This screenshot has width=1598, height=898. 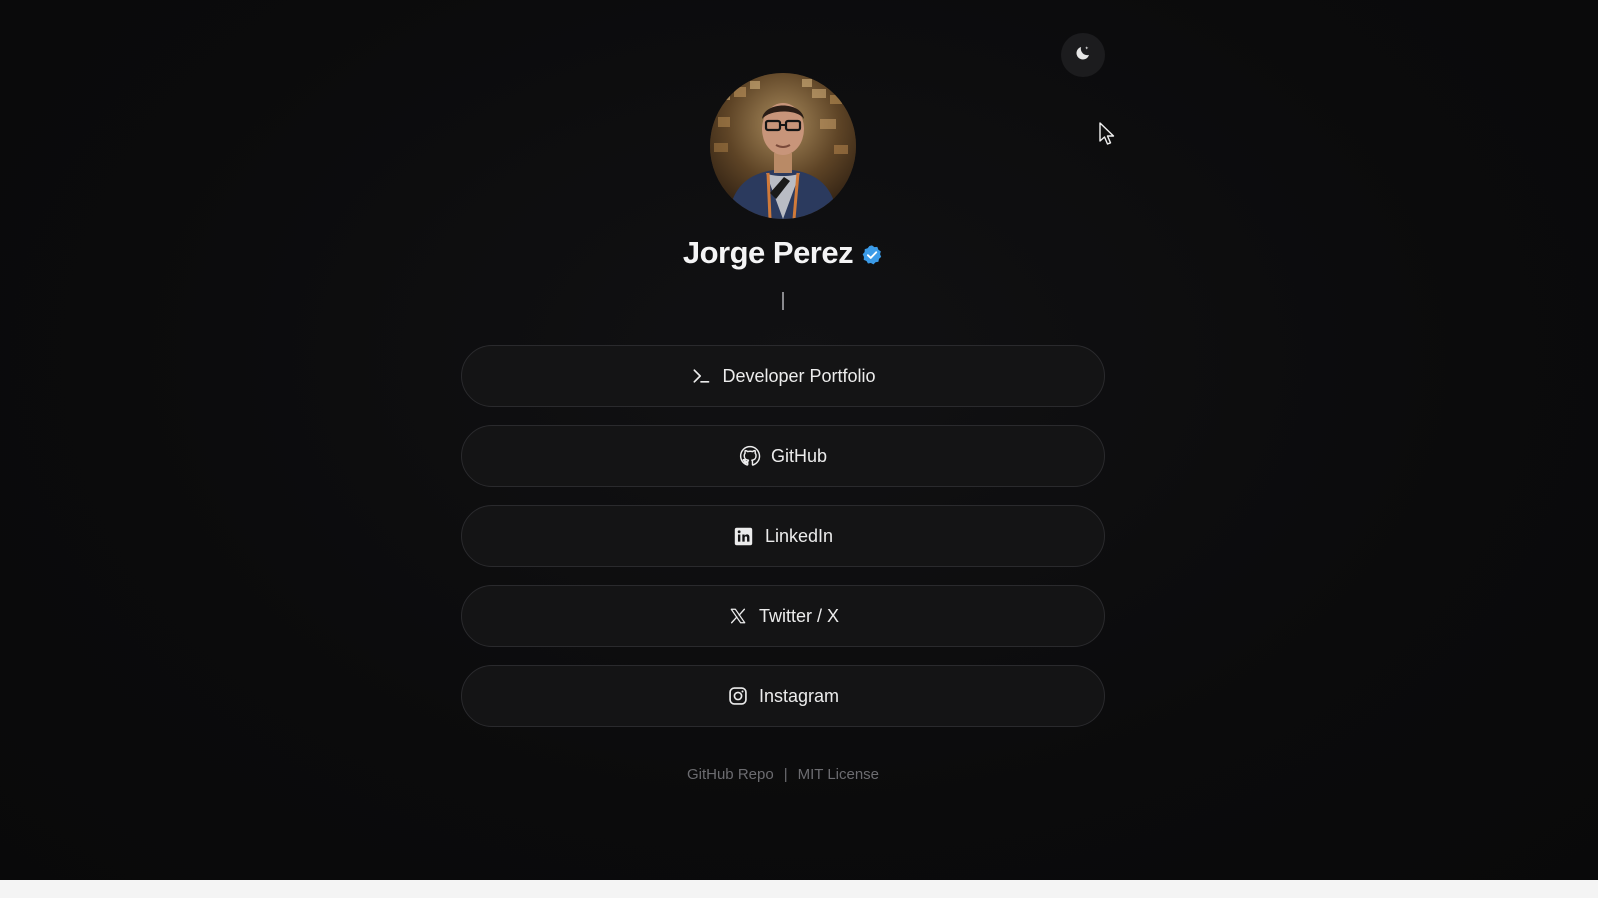 I want to click on mit-license-link: MIT License, so click(x=838, y=774).